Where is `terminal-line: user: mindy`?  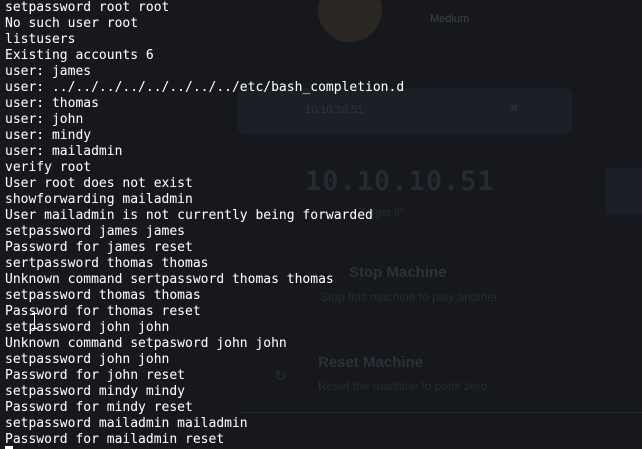 terminal-line: user: mindy is located at coordinates (48, 135).